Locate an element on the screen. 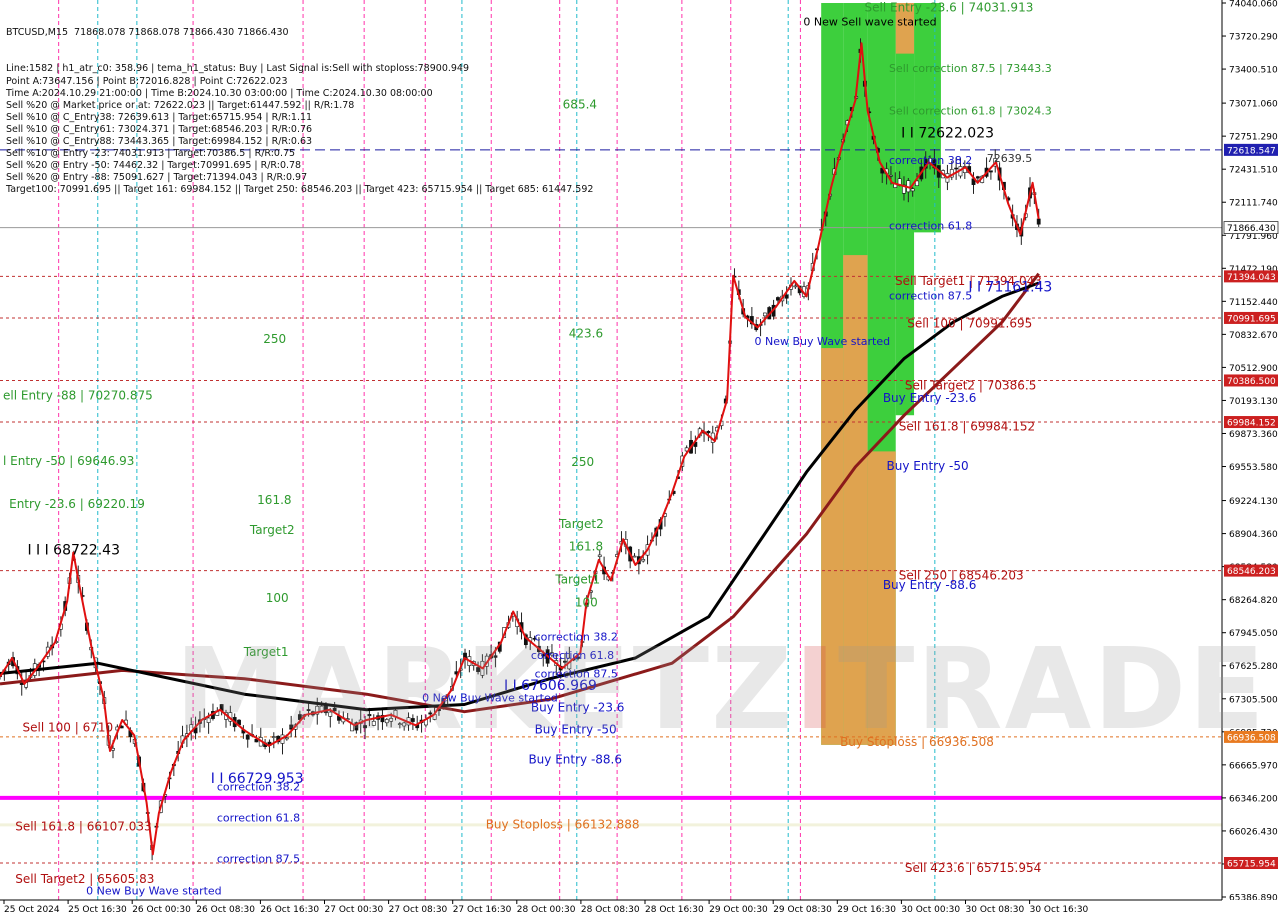 Image resolution: width=1280 pixels, height=924 pixels. chart-annotation: ell Entry -88 | 70270.875 is located at coordinates (78, 396).